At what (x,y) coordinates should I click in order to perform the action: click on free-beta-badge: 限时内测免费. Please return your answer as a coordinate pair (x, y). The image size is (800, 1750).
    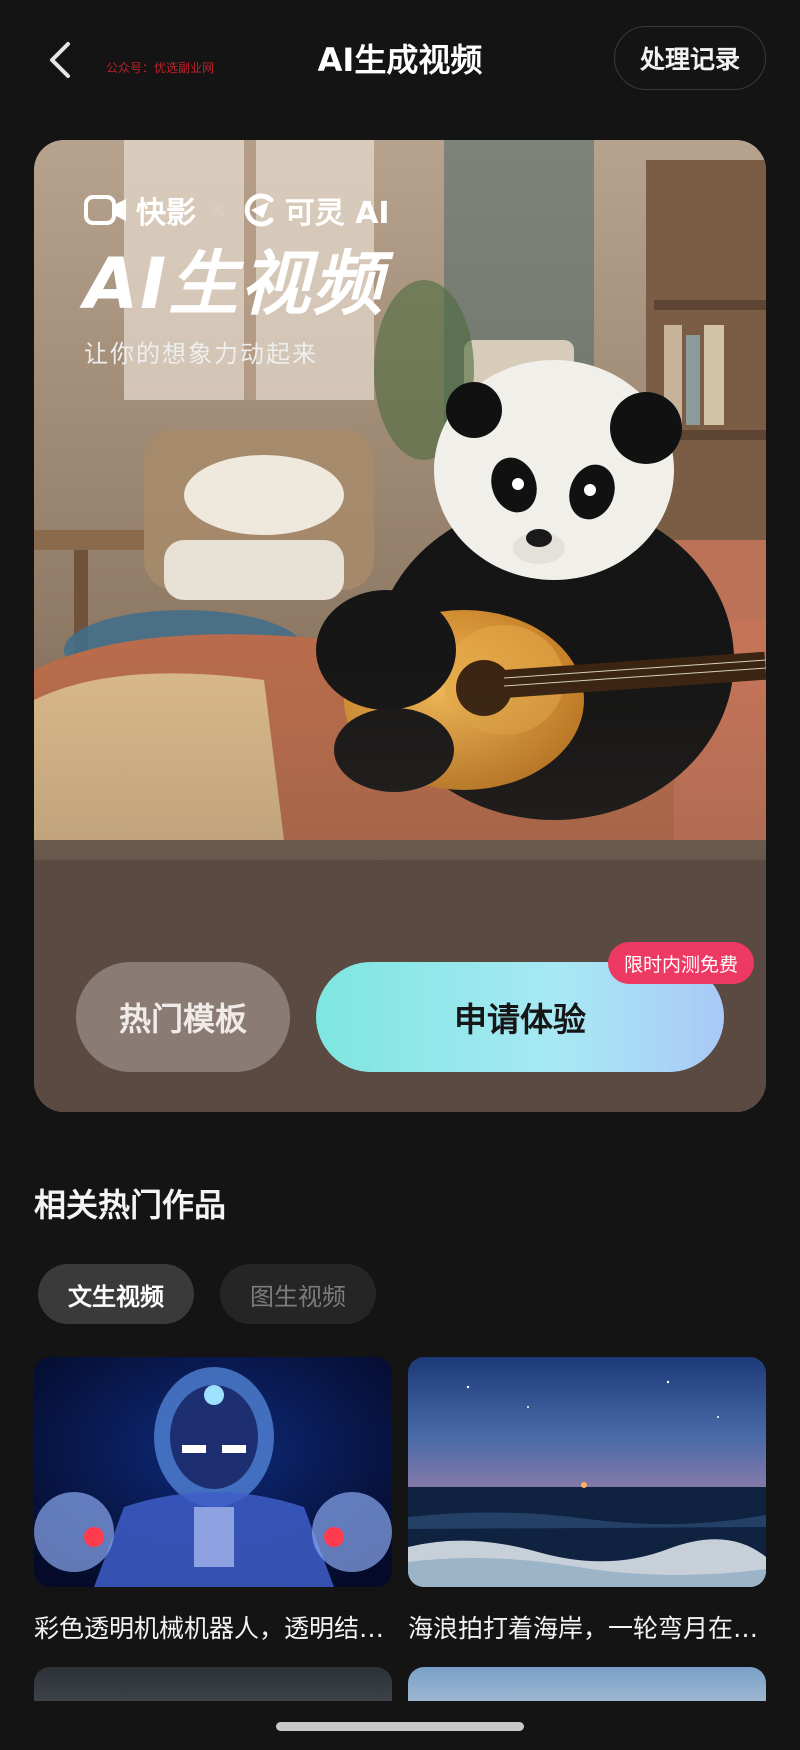
    Looking at the image, I should click on (681, 963).